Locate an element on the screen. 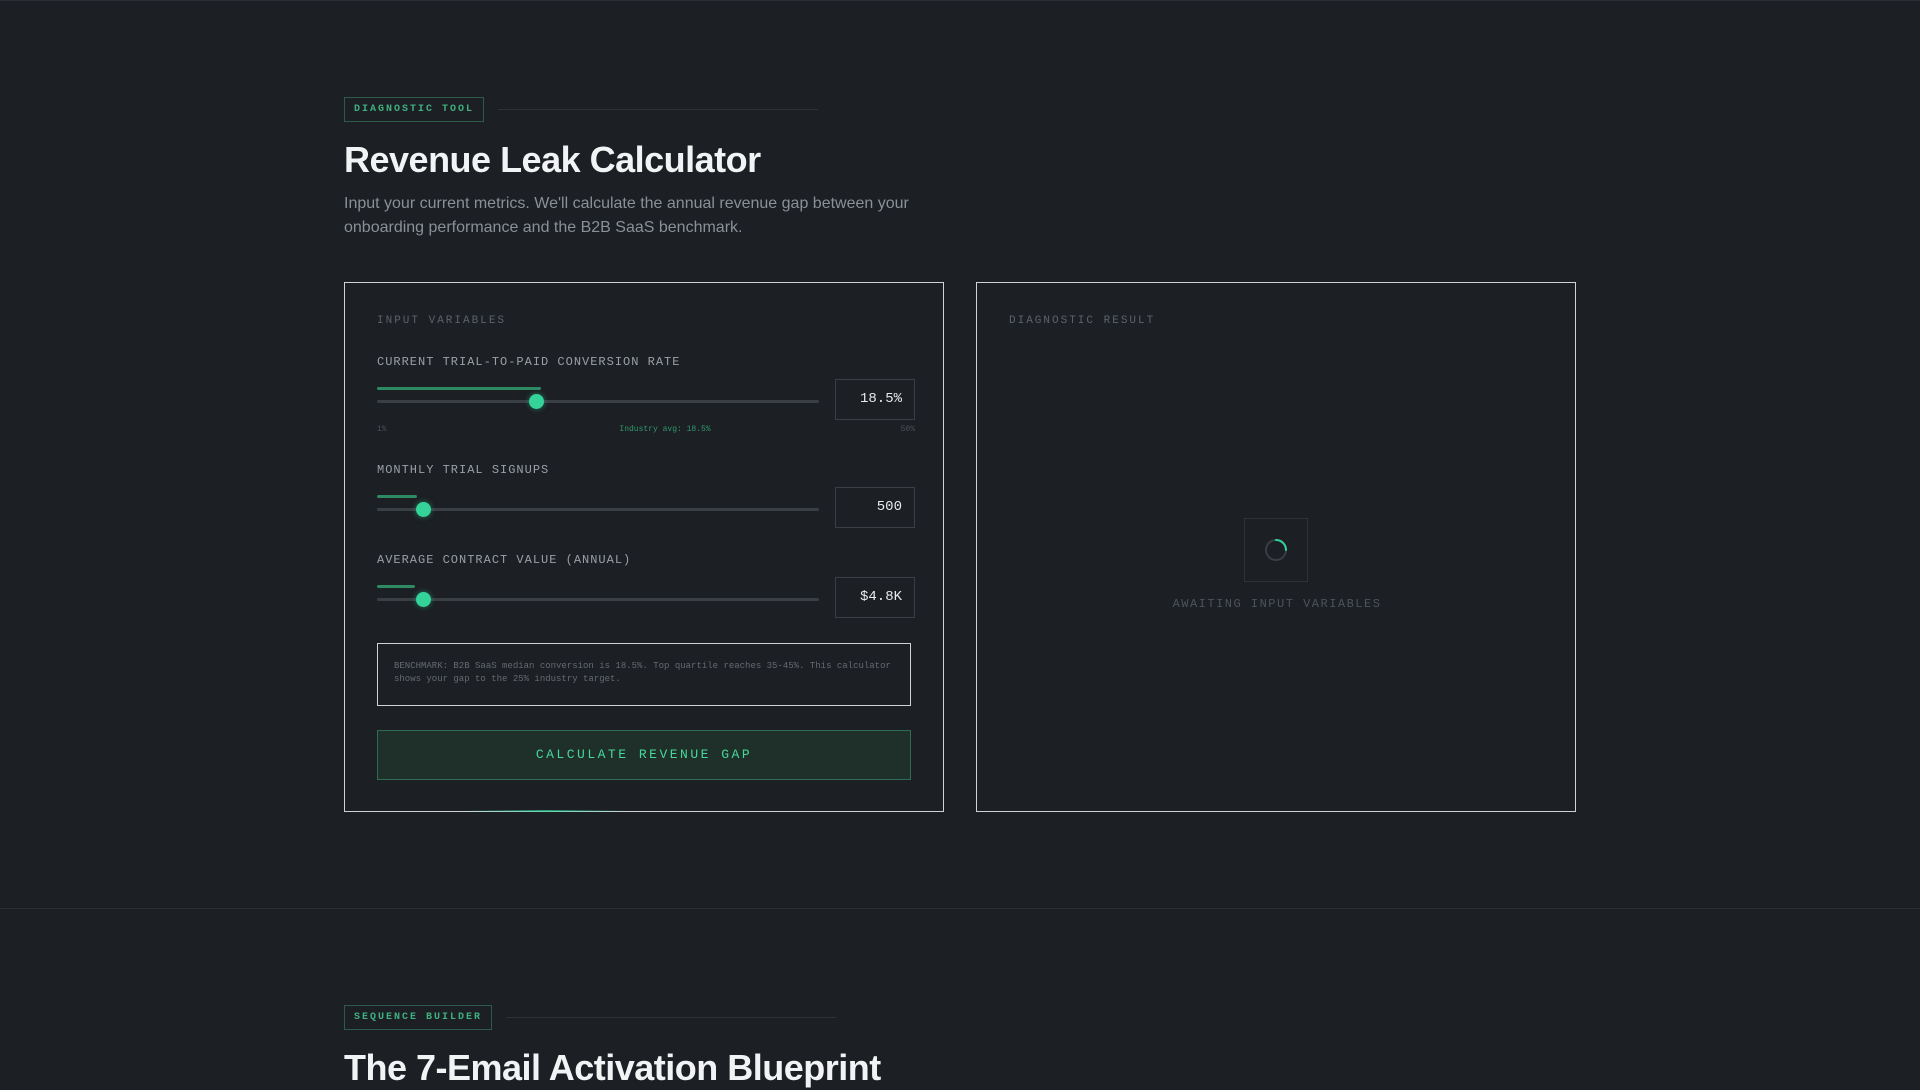 The width and height of the screenshot is (1920, 1090). trial-signups-label: MONTHLY TRIAL SIGNUPS is located at coordinates (463, 470).